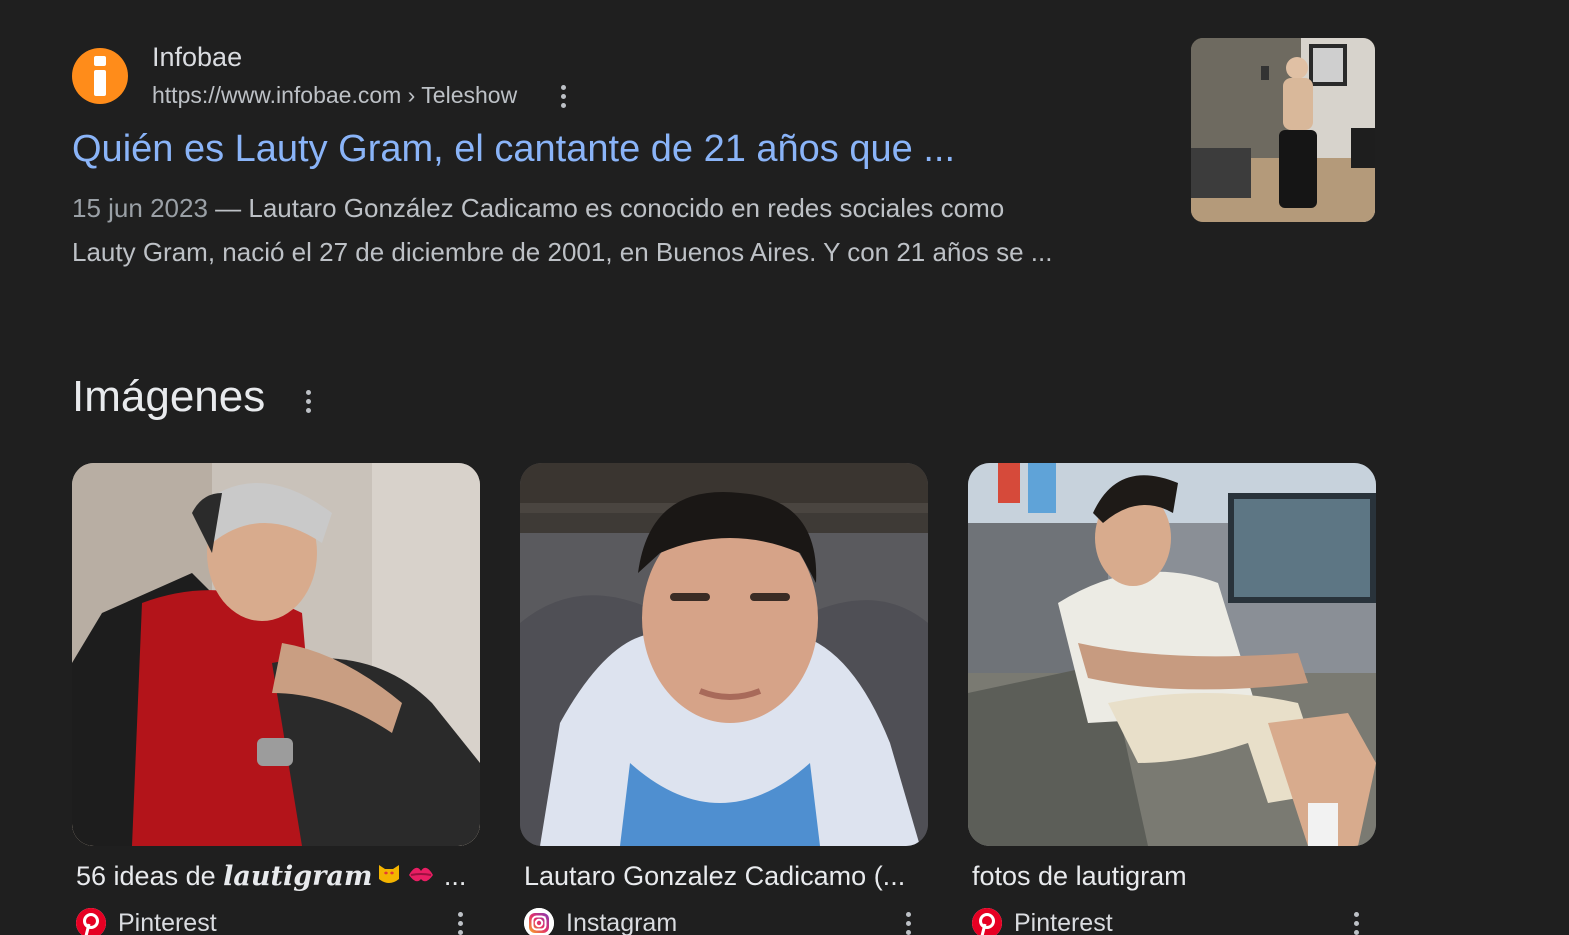  What do you see at coordinates (389, 877) in the screenshot?
I see `heart-eyes-cat-emoji-icon` at bounding box center [389, 877].